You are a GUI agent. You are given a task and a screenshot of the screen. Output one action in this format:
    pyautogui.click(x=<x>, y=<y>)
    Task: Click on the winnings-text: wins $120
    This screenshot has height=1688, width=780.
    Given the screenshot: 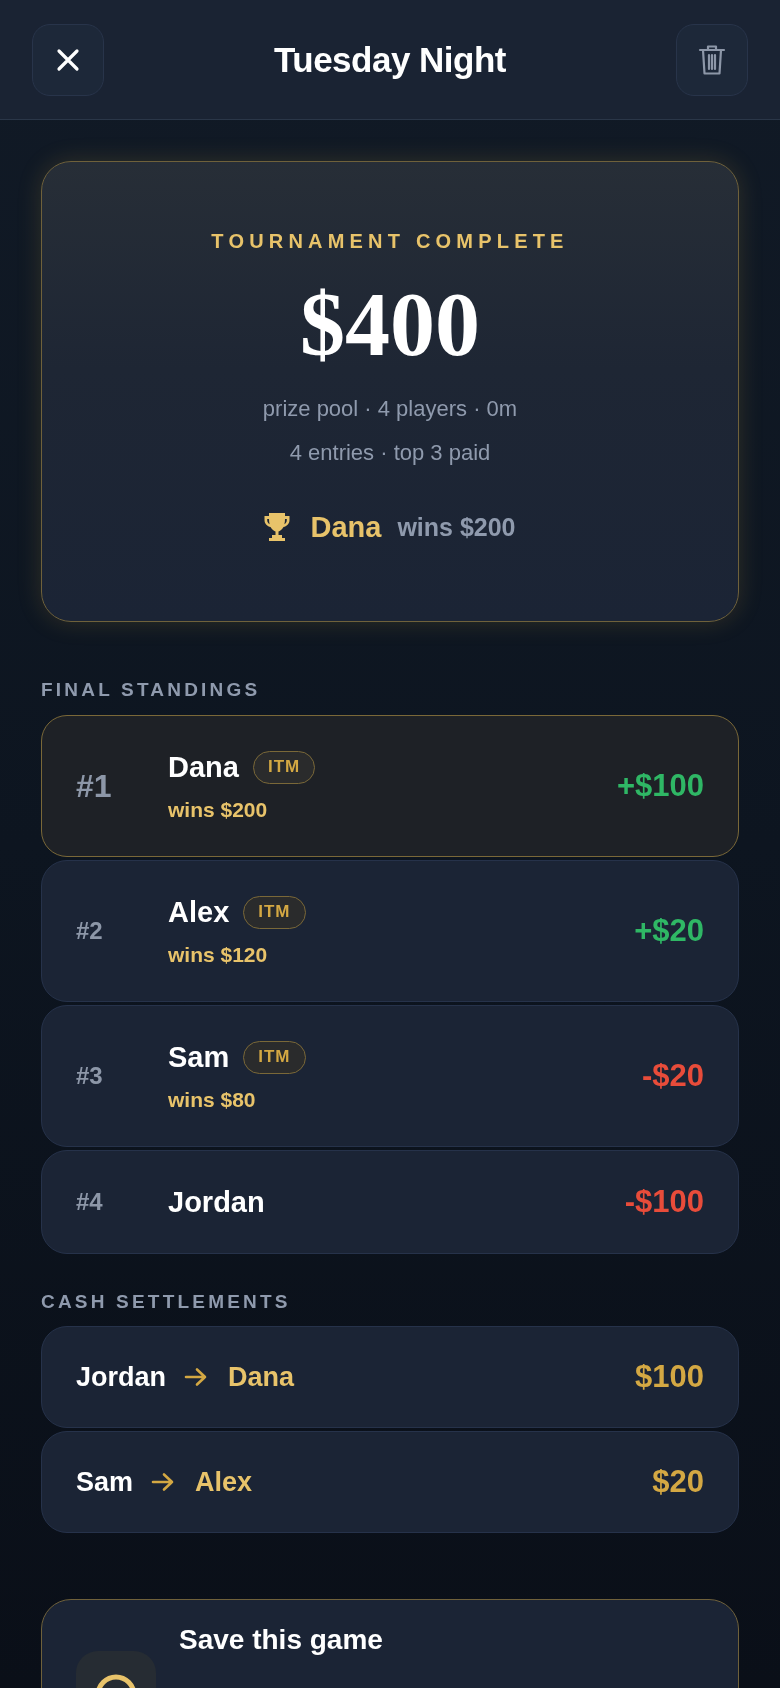 What is the action you would take?
    pyautogui.click(x=218, y=955)
    